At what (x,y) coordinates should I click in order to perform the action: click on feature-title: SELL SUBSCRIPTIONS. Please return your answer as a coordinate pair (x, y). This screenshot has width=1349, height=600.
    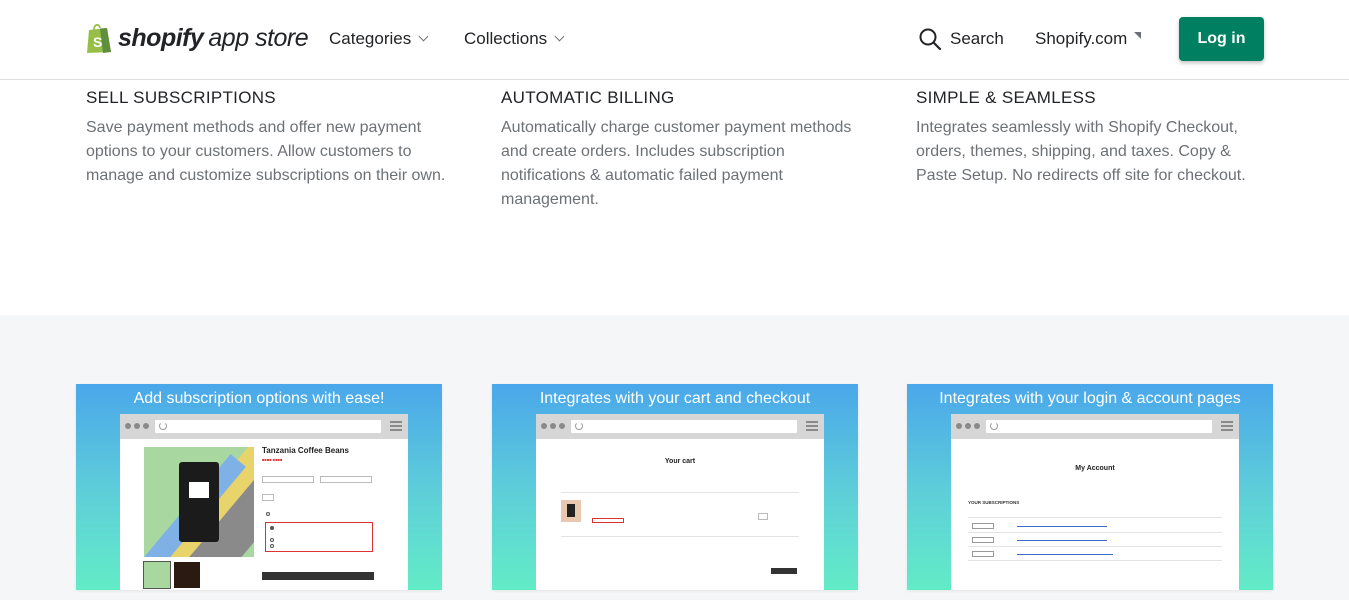
    Looking at the image, I should click on (181, 97).